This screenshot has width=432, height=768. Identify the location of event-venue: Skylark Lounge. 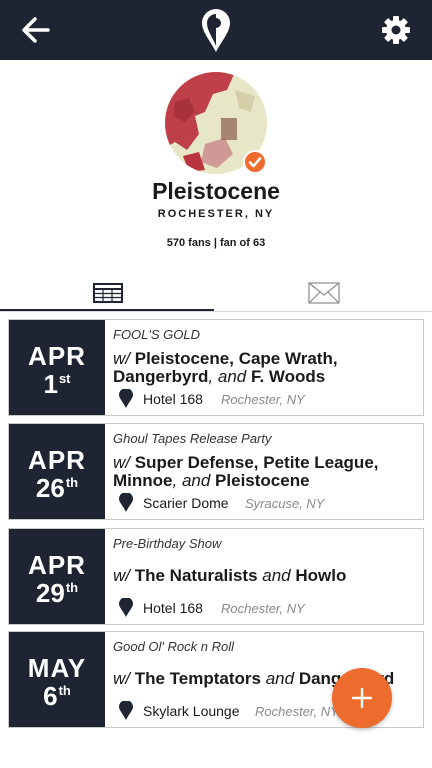
(191, 711).